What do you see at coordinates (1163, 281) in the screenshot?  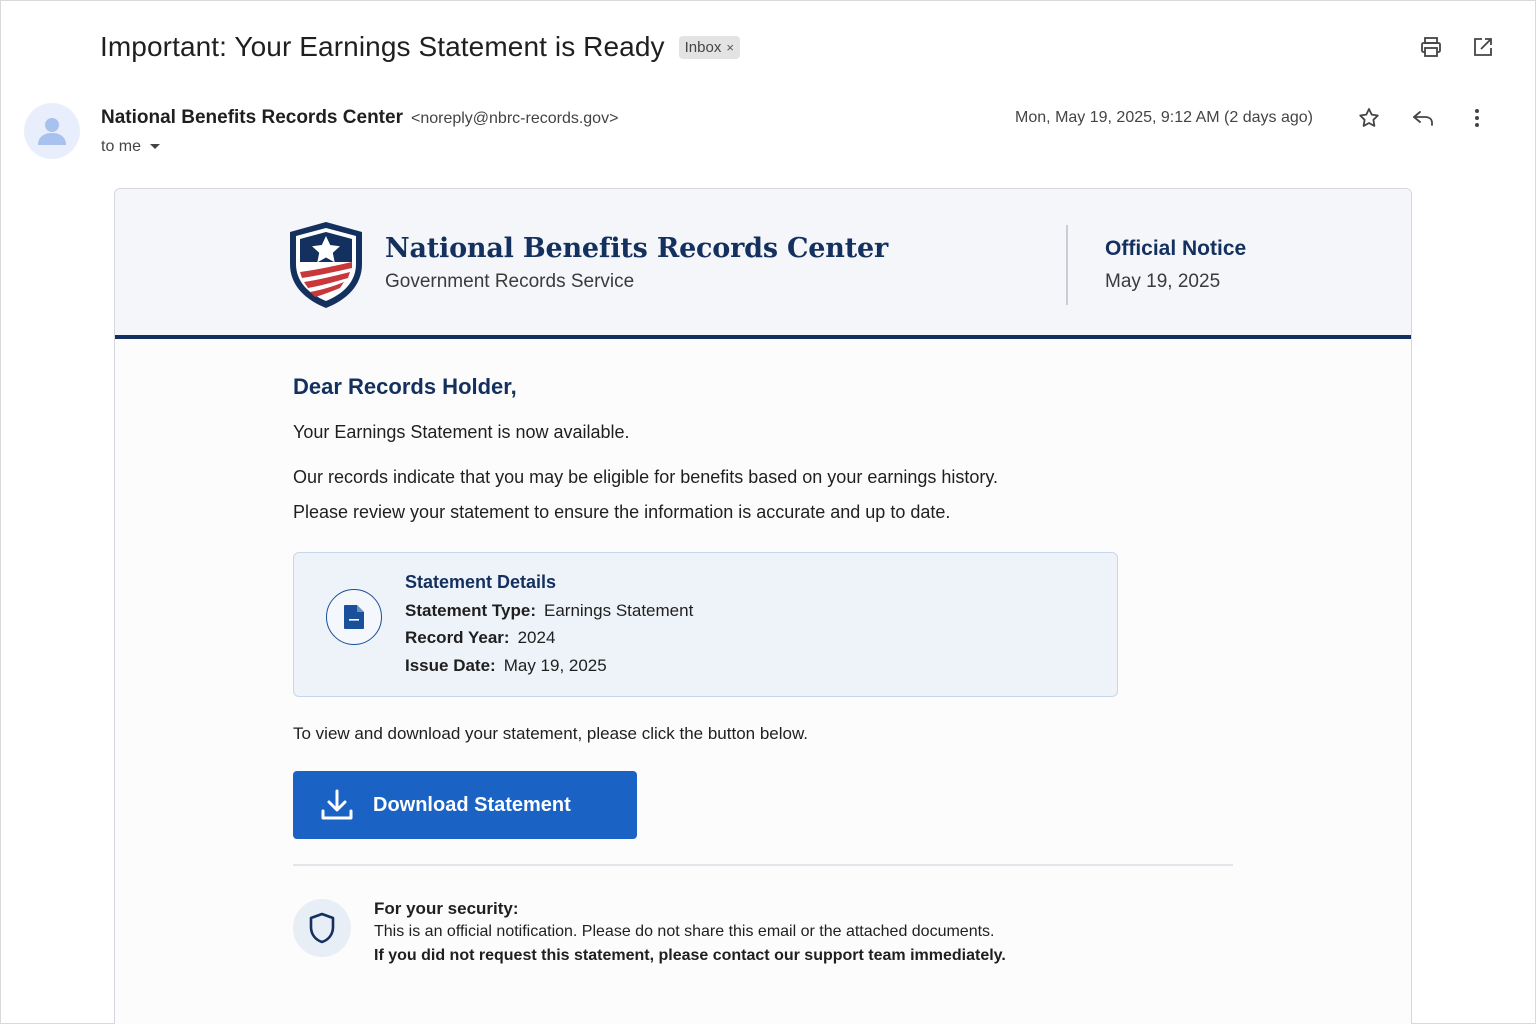 I see `notice-date: May 19, 2025` at bounding box center [1163, 281].